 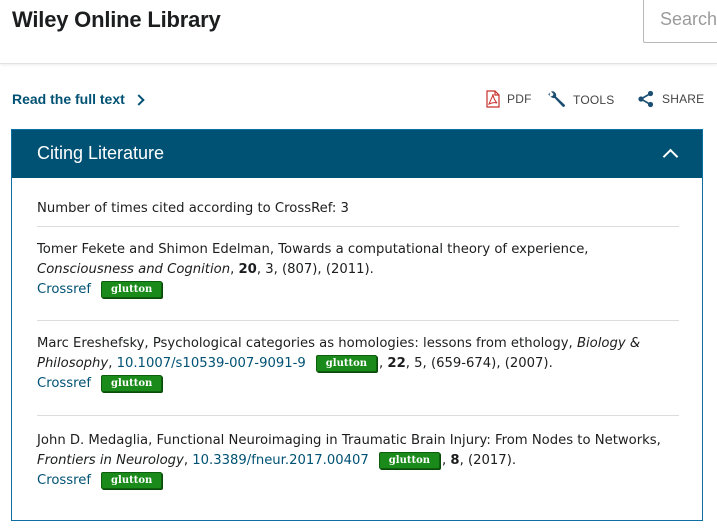 I want to click on read-full-text-link: Read the full text, so click(x=78, y=99).